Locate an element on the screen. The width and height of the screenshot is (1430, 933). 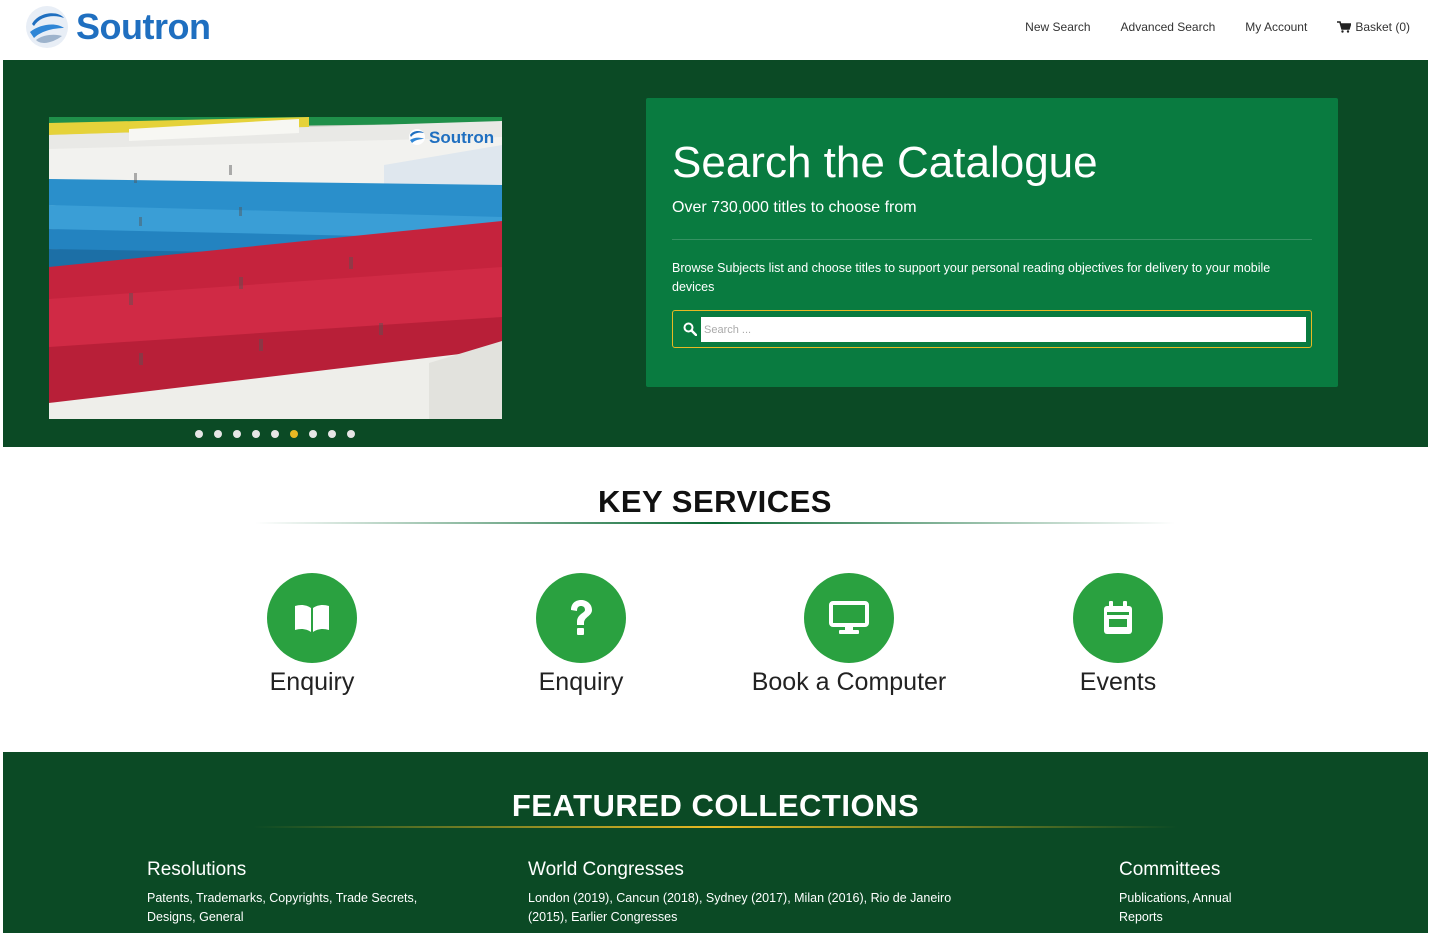
search-title: Search the Catalogue is located at coordinates (885, 162).